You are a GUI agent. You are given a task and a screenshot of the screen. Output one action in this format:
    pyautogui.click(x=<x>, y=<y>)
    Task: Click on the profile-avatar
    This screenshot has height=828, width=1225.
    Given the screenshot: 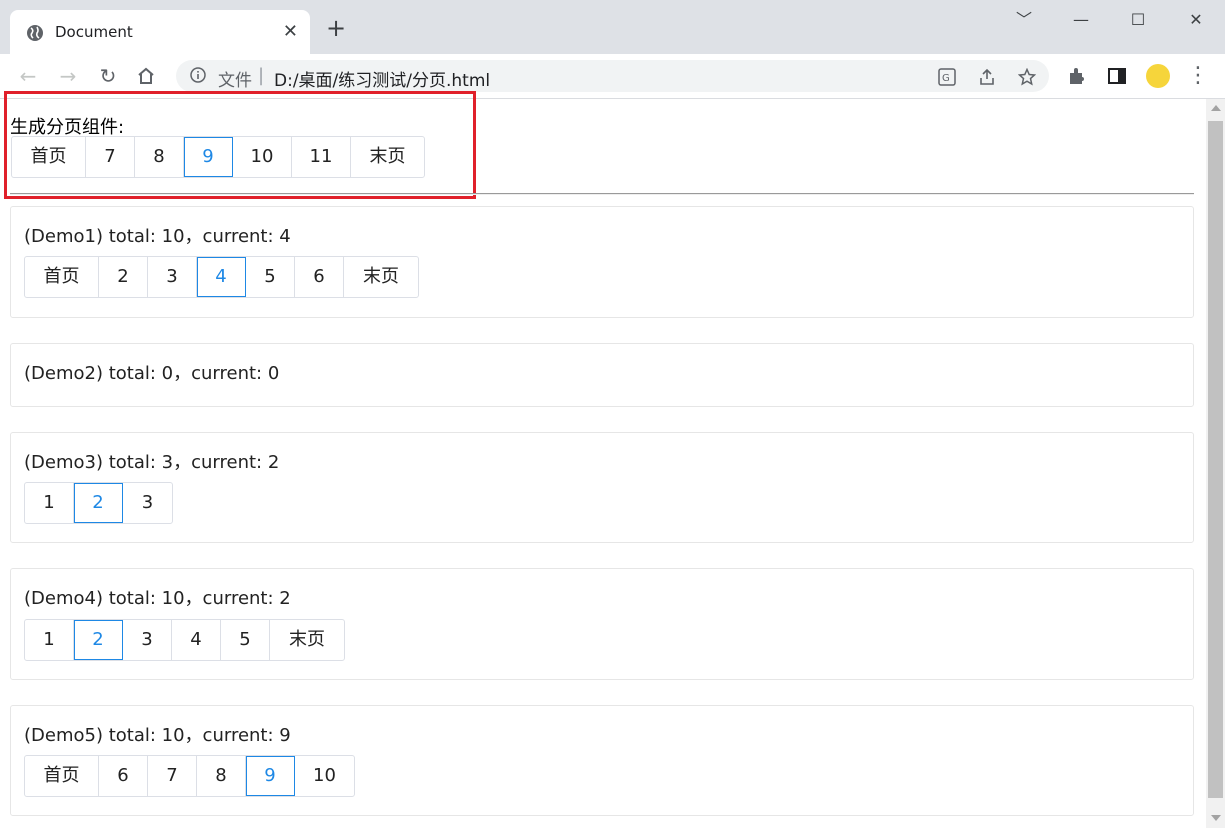 What is the action you would take?
    pyautogui.click(x=1158, y=76)
    